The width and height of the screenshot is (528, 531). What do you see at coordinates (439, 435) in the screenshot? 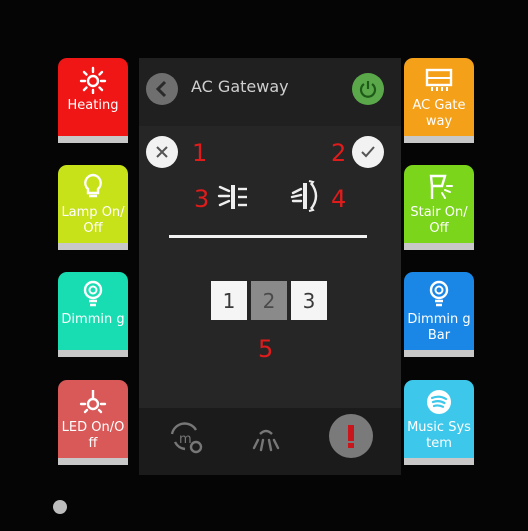
I see `tile-label: Music System` at bounding box center [439, 435].